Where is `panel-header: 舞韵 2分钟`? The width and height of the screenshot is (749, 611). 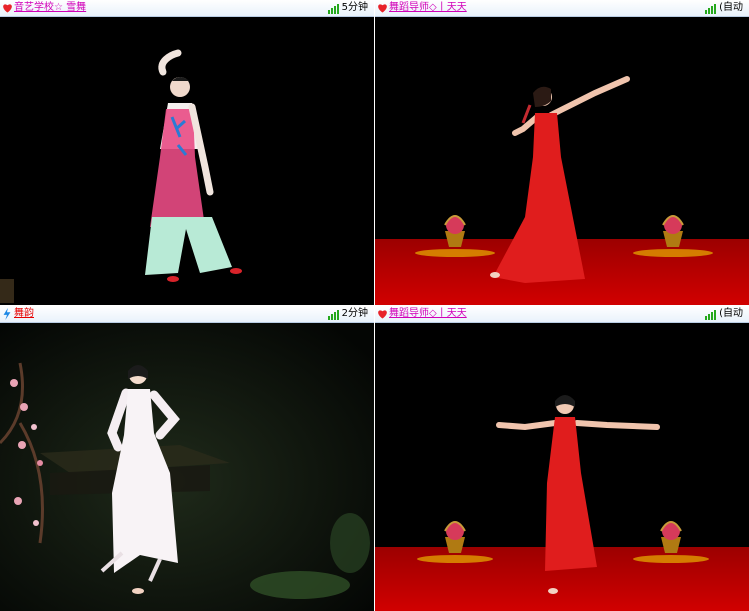 panel-header: 舞韵 2分钟 is located at coordinates (187, 314).